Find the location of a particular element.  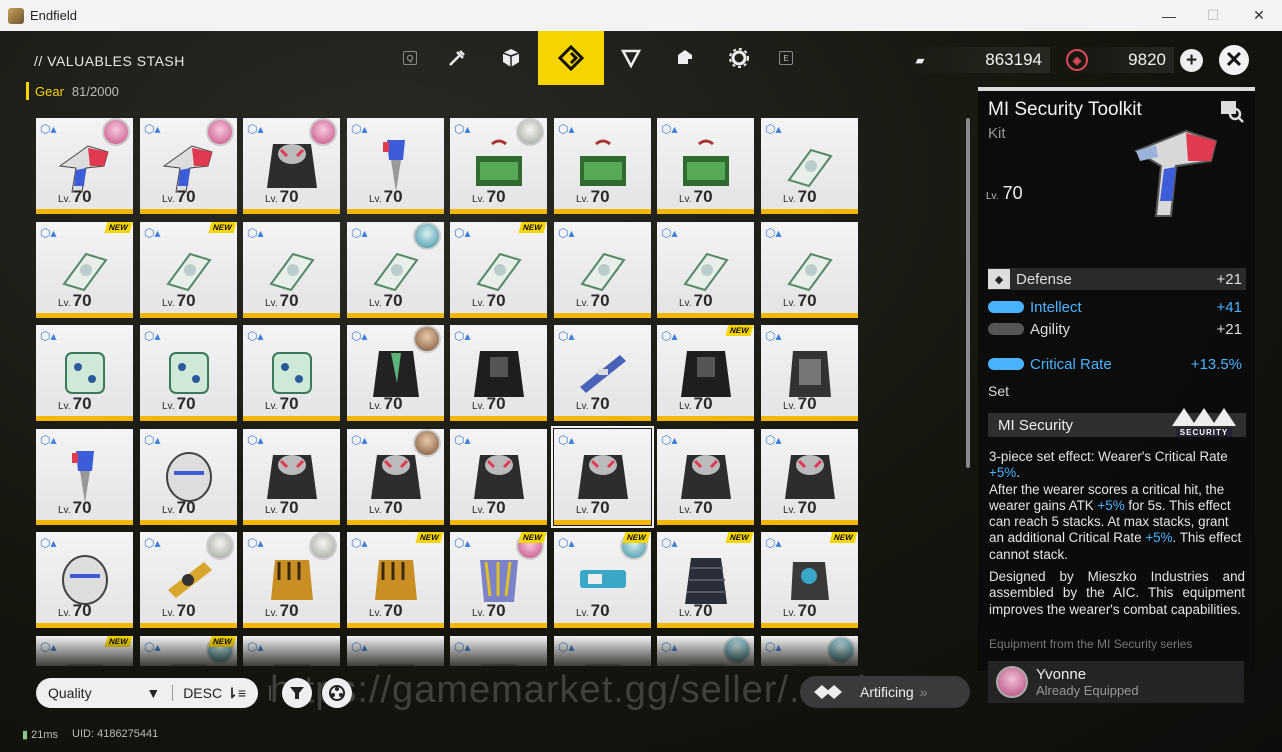

sort-dropdown: Quality ▼ DESC ⇂≡ is located at coordinates (147, 693).